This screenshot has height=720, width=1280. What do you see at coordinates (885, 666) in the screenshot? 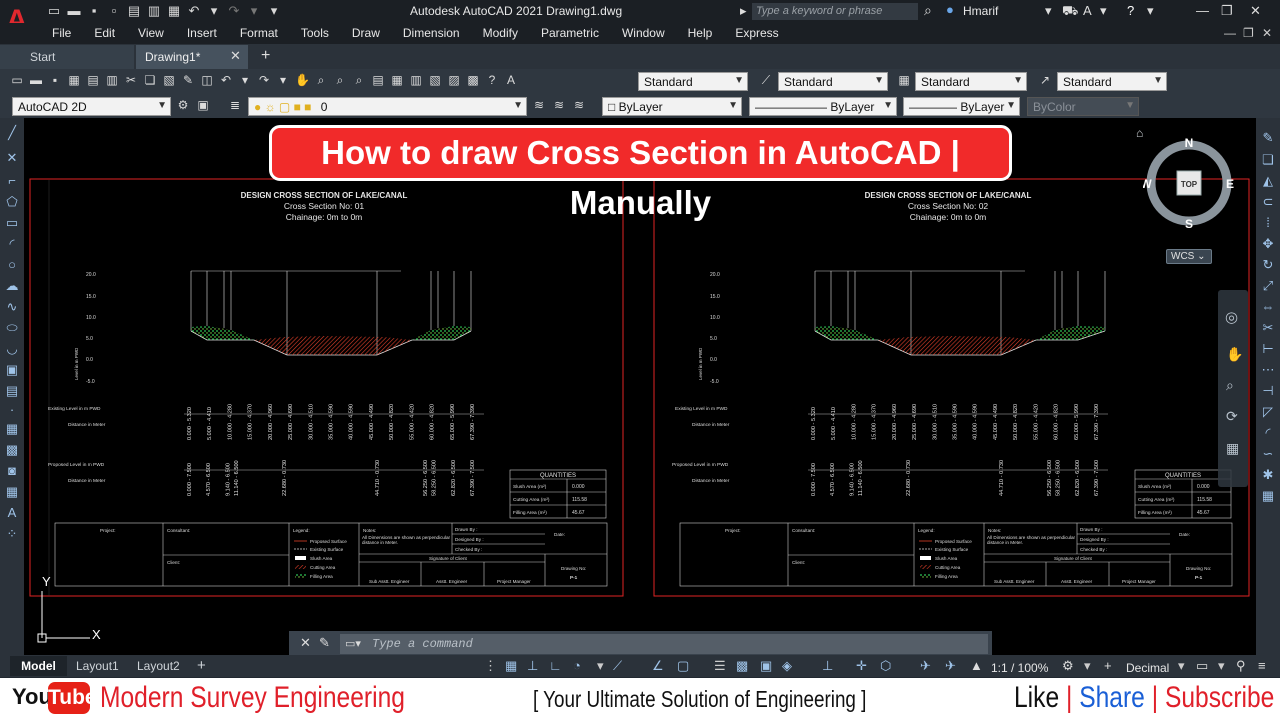
I see `move-gizmo-icon: ⬡` at bounding box center [885, 666].